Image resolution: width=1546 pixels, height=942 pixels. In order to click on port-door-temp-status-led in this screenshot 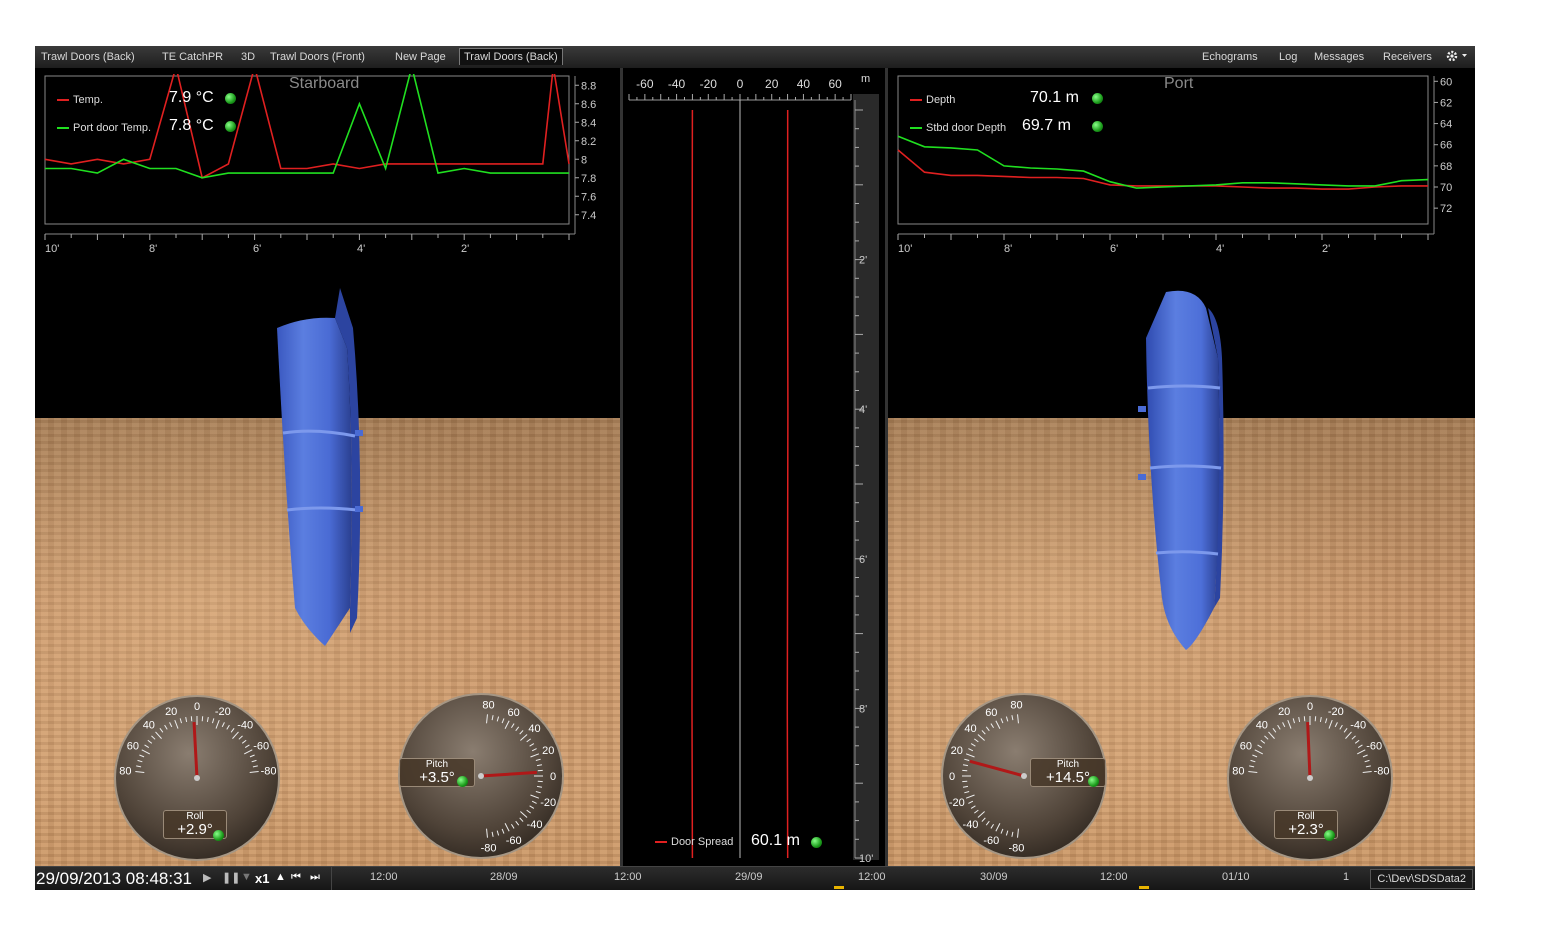, I will do `click(230, 126)`.